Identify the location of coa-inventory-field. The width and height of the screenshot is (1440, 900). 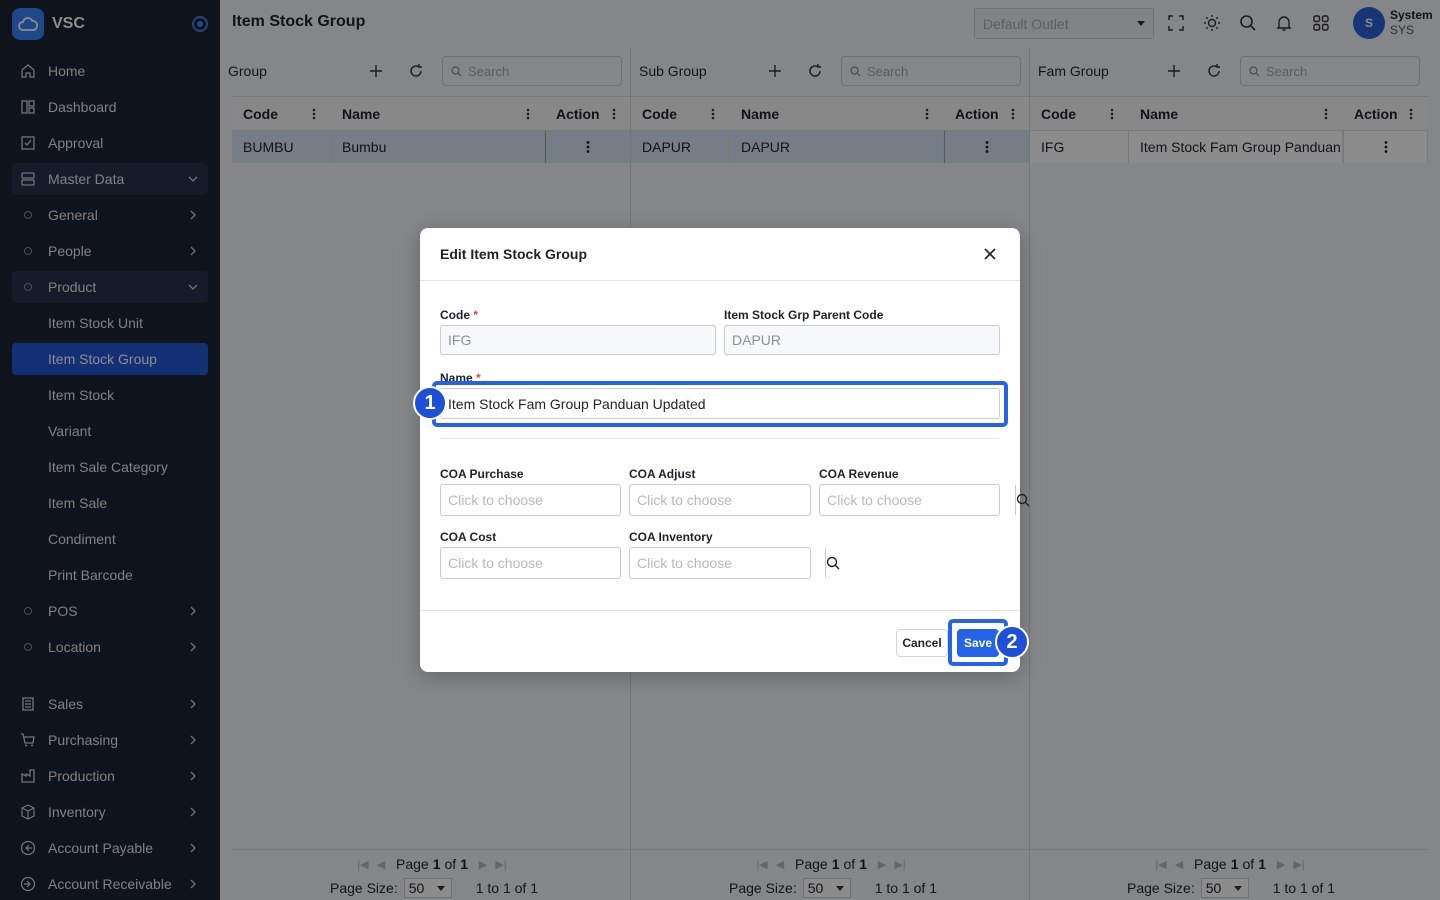
(734, 563).